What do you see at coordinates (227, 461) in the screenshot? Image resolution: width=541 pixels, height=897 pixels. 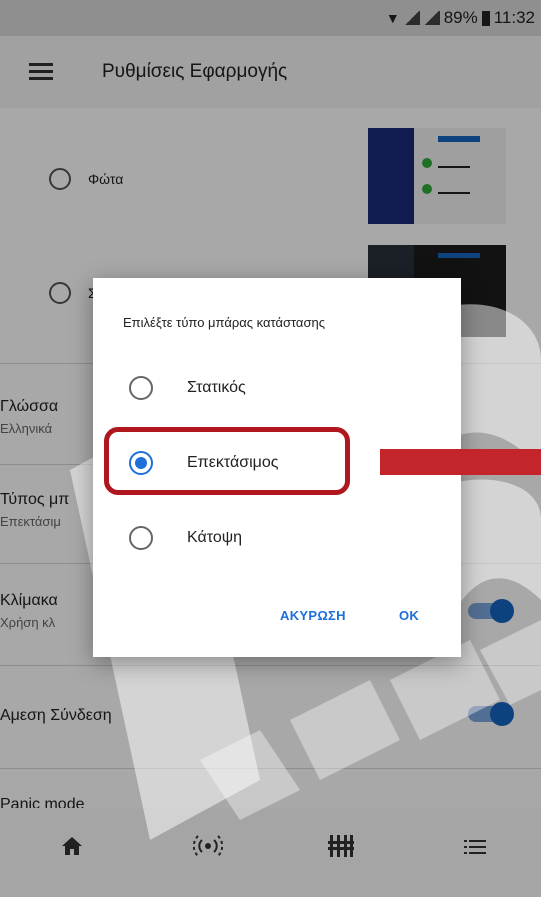 I see `highlight-box` at bounding box center [227, 461].